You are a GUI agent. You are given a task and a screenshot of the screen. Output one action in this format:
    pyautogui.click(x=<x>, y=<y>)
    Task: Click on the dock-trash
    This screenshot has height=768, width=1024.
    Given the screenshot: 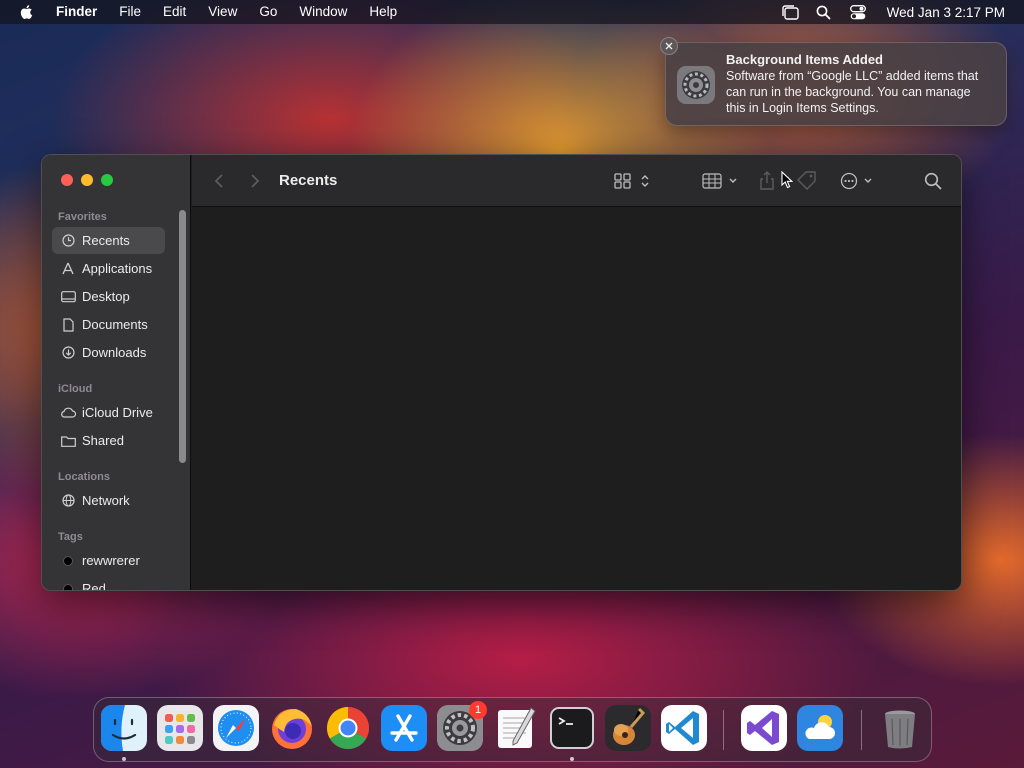 What is the action you would take?
    pyautogui.click(x=900, y=728)
    